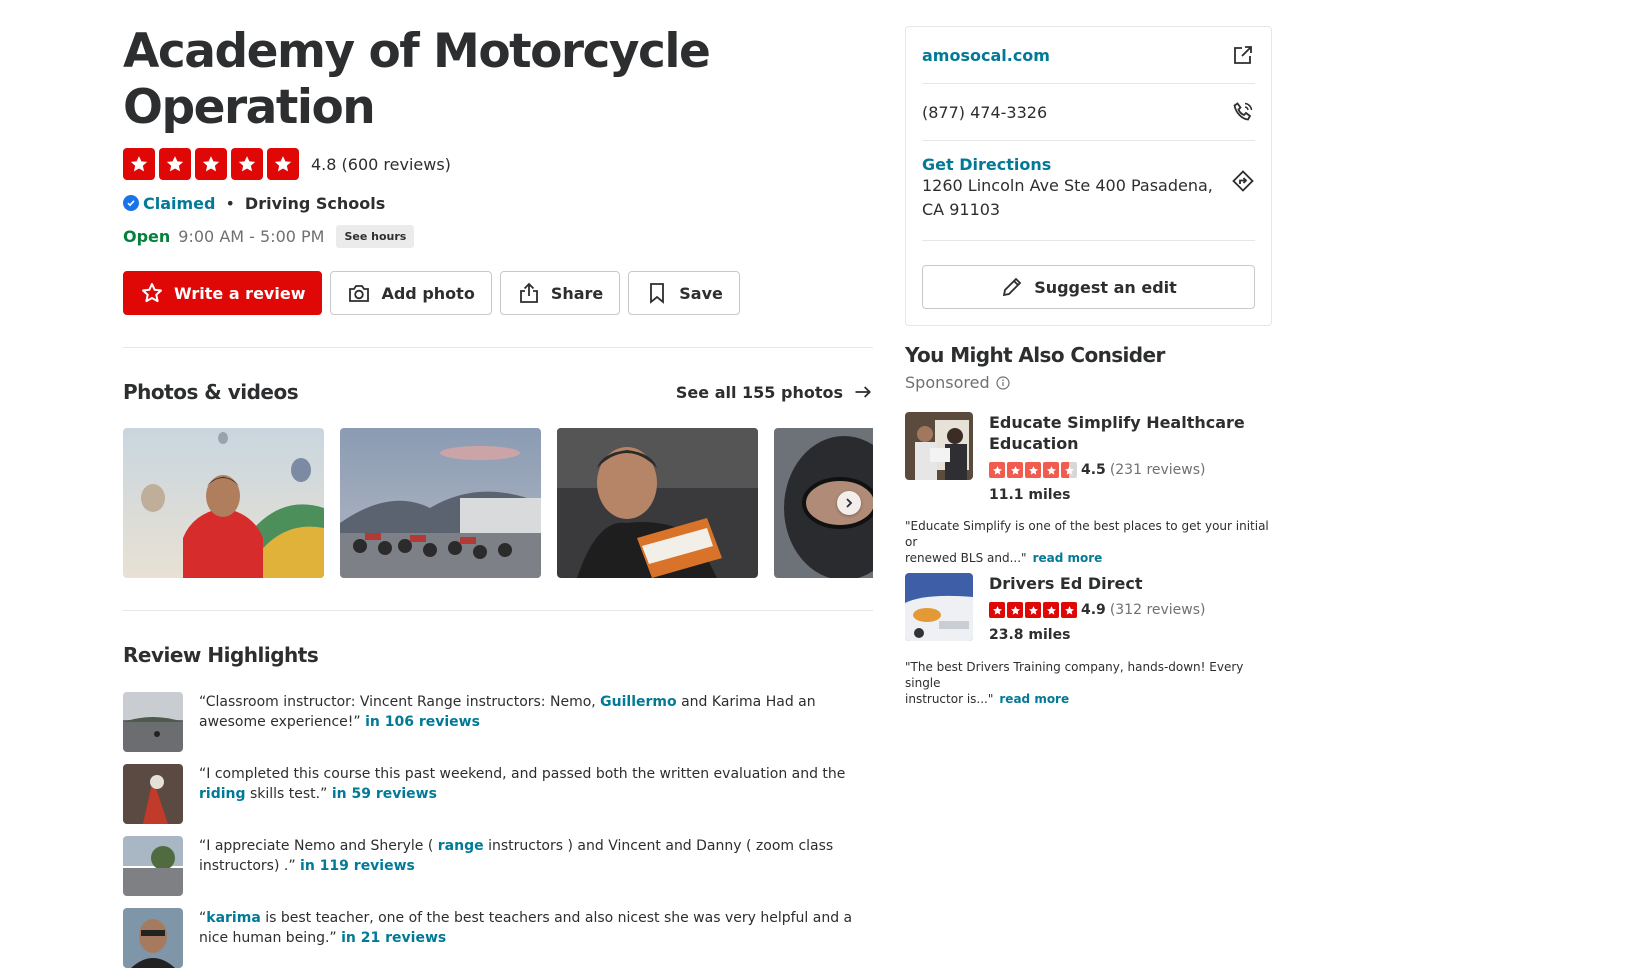 This screenshot has height=976, width=1629. What do you see at coordinates (684, 293) in the screenshot?
I see `save-button: Save` at bounding box center [684, 293].